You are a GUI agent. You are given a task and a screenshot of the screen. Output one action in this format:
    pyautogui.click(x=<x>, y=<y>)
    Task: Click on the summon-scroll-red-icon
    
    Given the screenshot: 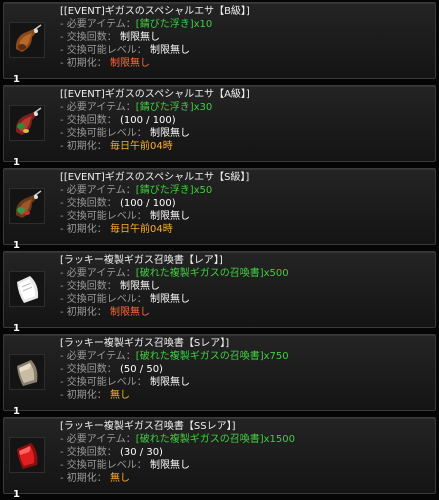 What is the action you would take?
    pyautogui.click(x=27, y=455)
    